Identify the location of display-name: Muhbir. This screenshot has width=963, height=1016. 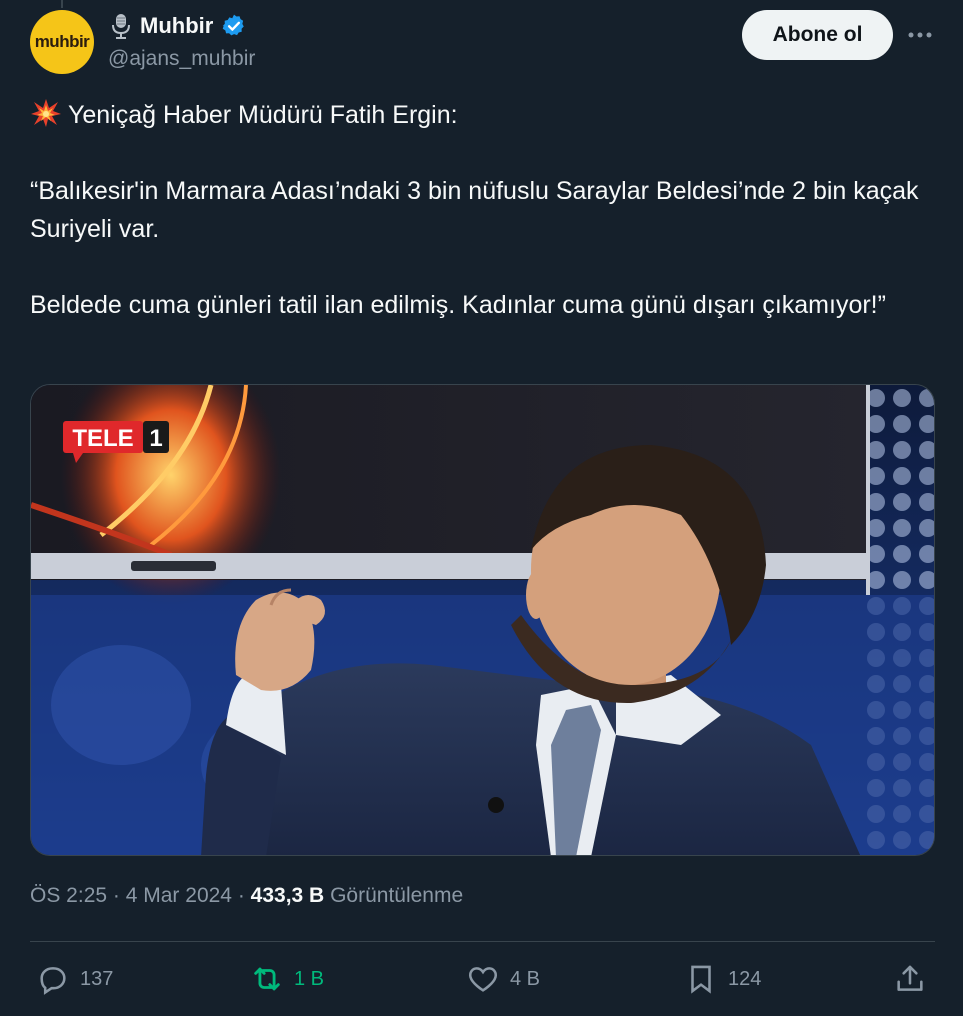
(176, 26).